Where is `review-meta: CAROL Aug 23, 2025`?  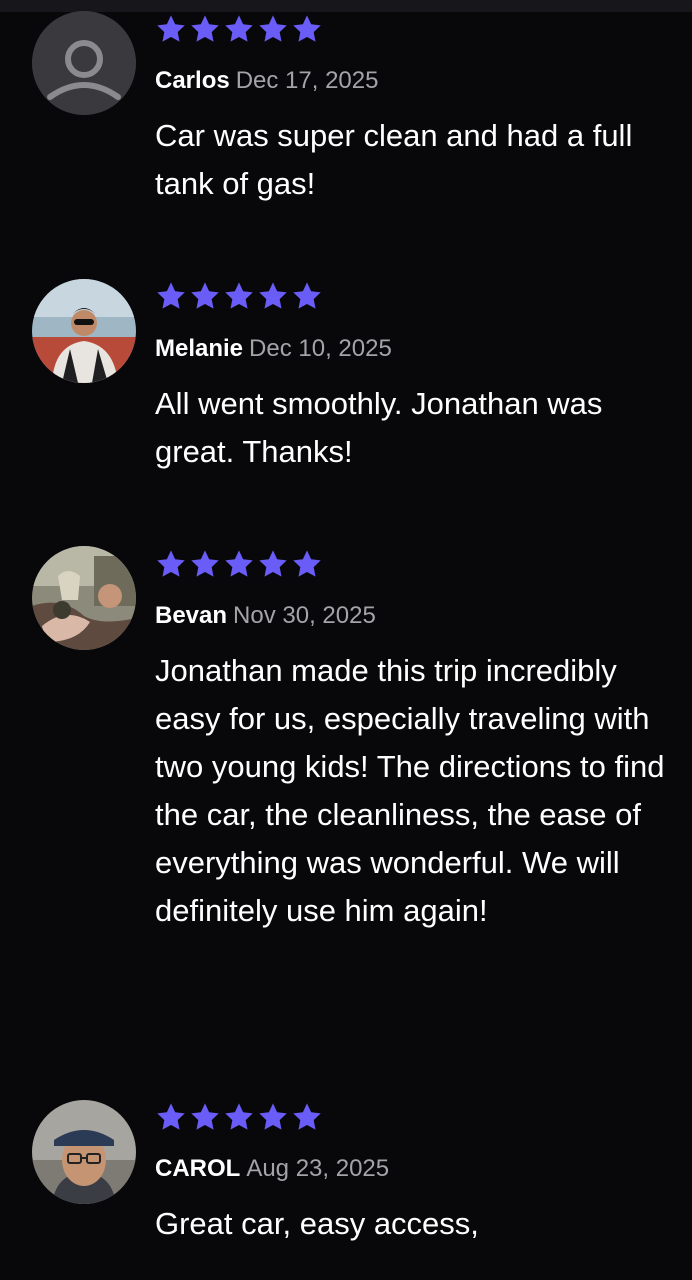 review-meta: CAROL Aug 23, 2025 is located at coordinates (272, 1169).